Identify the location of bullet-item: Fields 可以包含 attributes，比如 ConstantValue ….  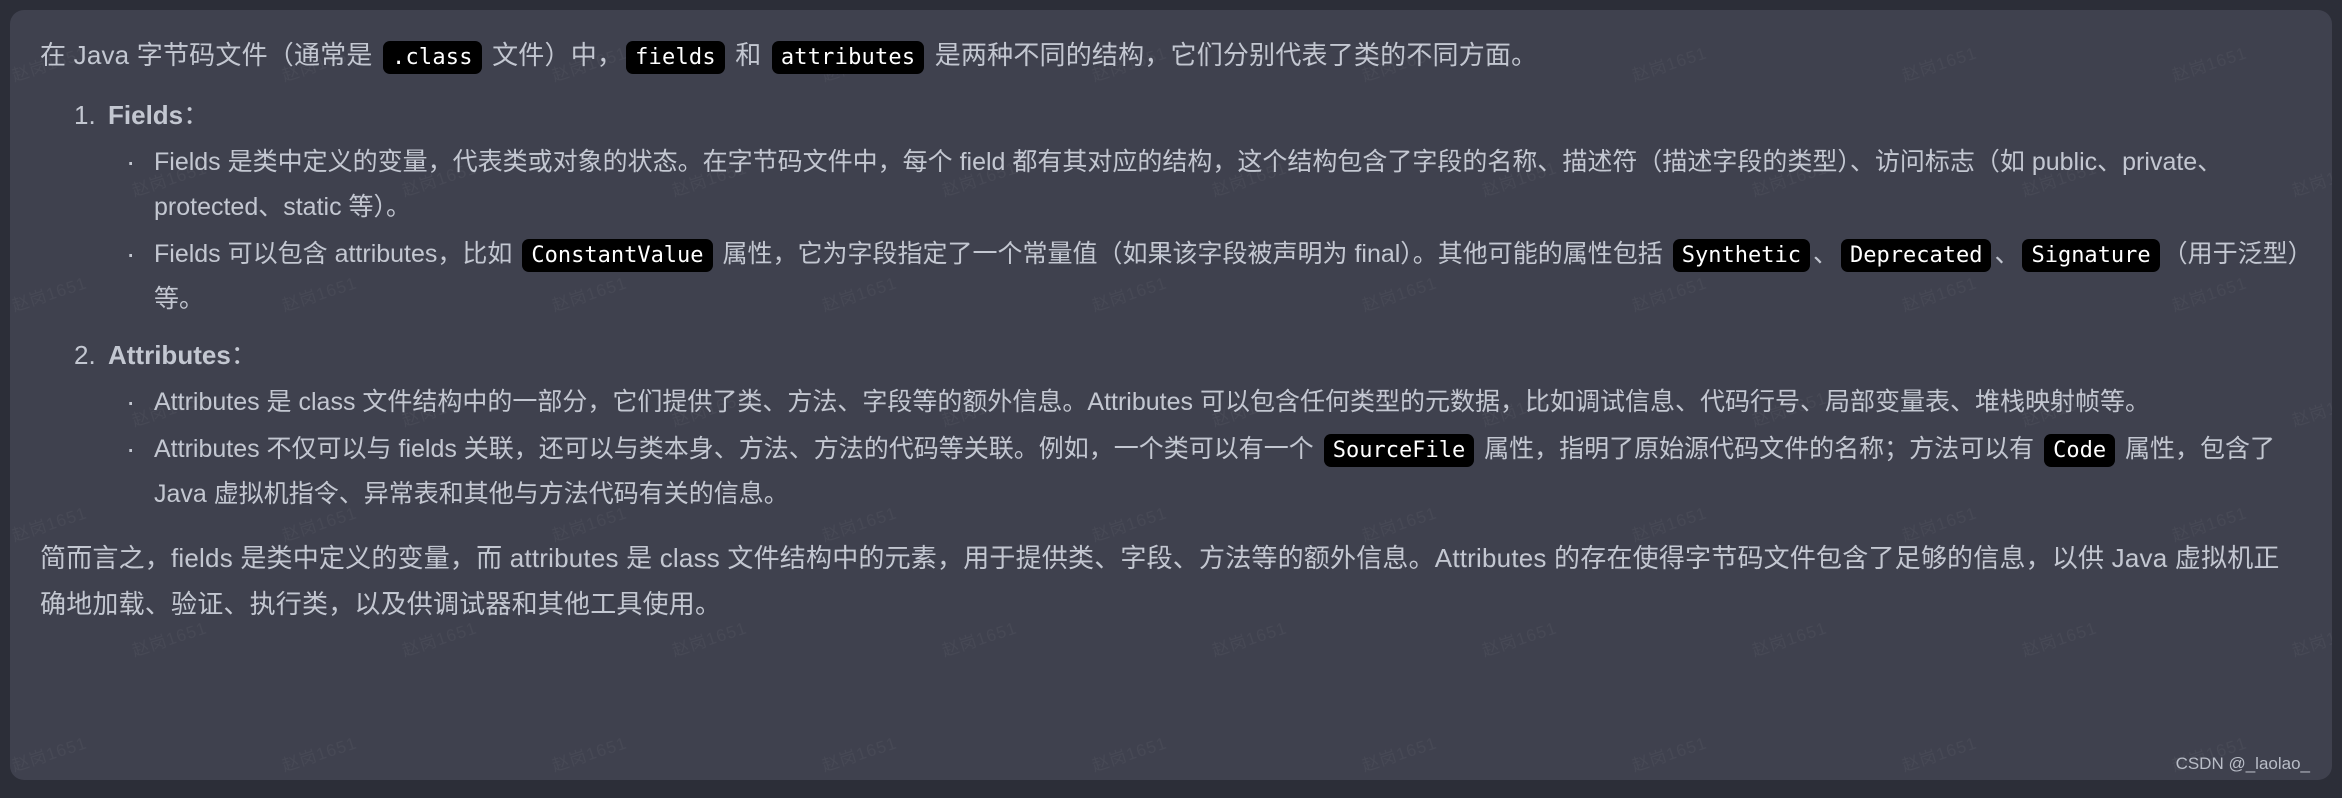
(1214, 276).